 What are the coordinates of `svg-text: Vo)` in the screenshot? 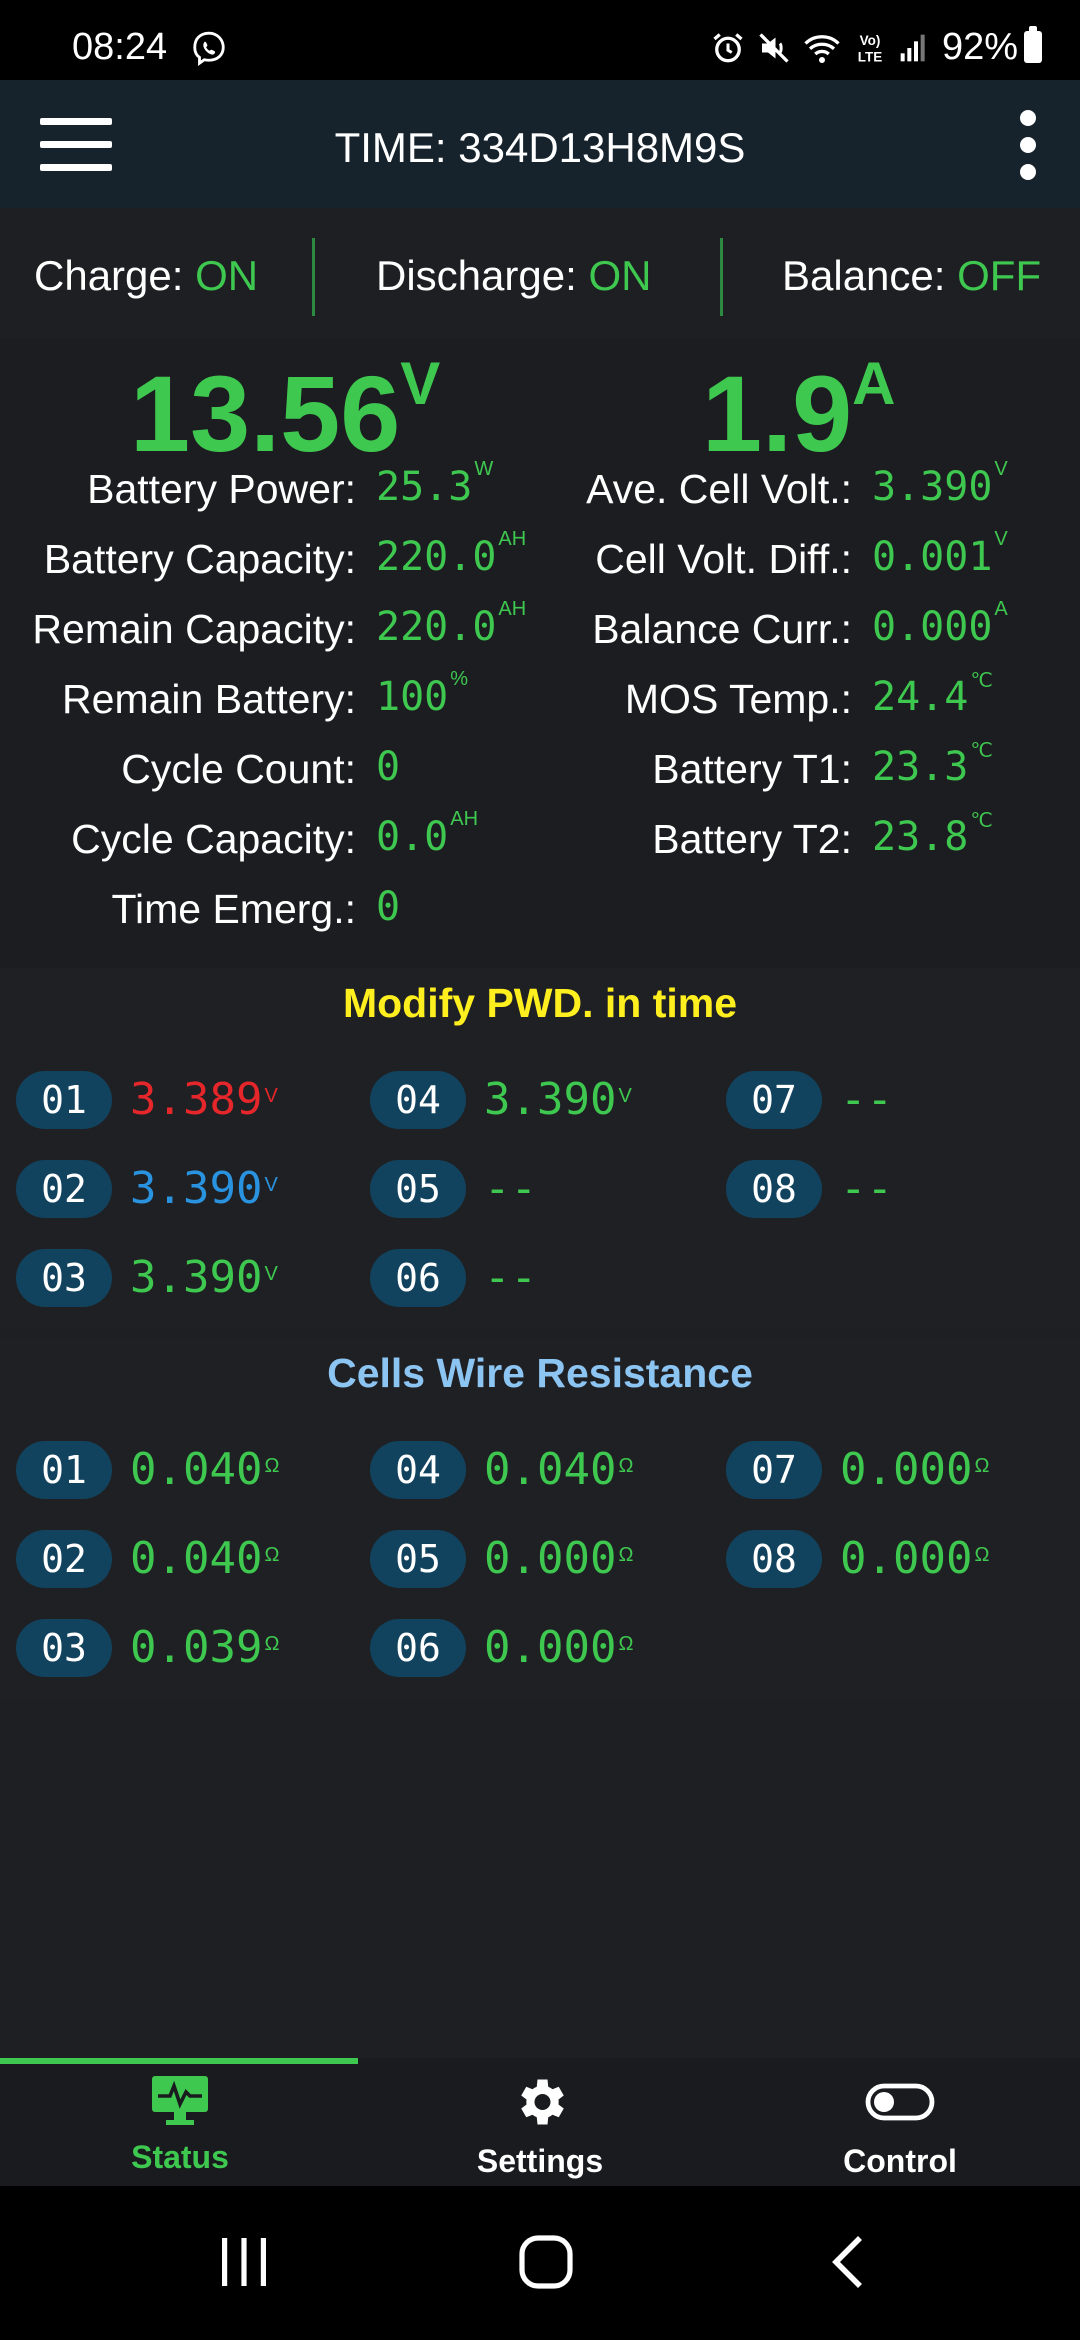 It's located at (870, 40).